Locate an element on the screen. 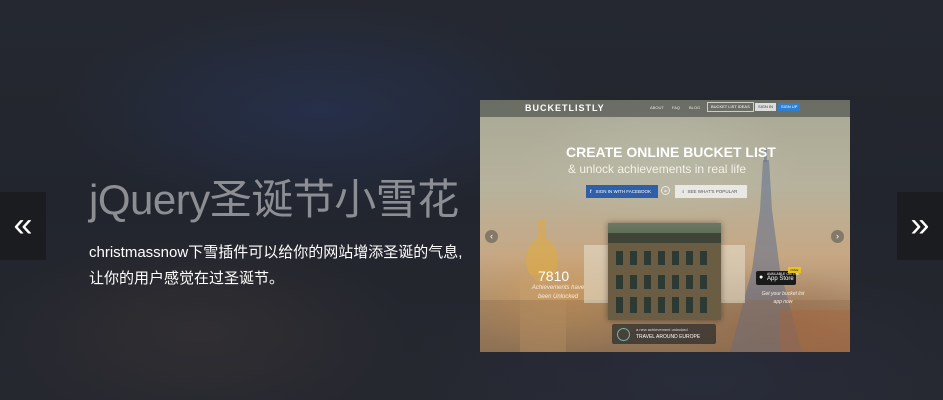  preview-link-blog: BLOG is located at coordinates (695, 107).